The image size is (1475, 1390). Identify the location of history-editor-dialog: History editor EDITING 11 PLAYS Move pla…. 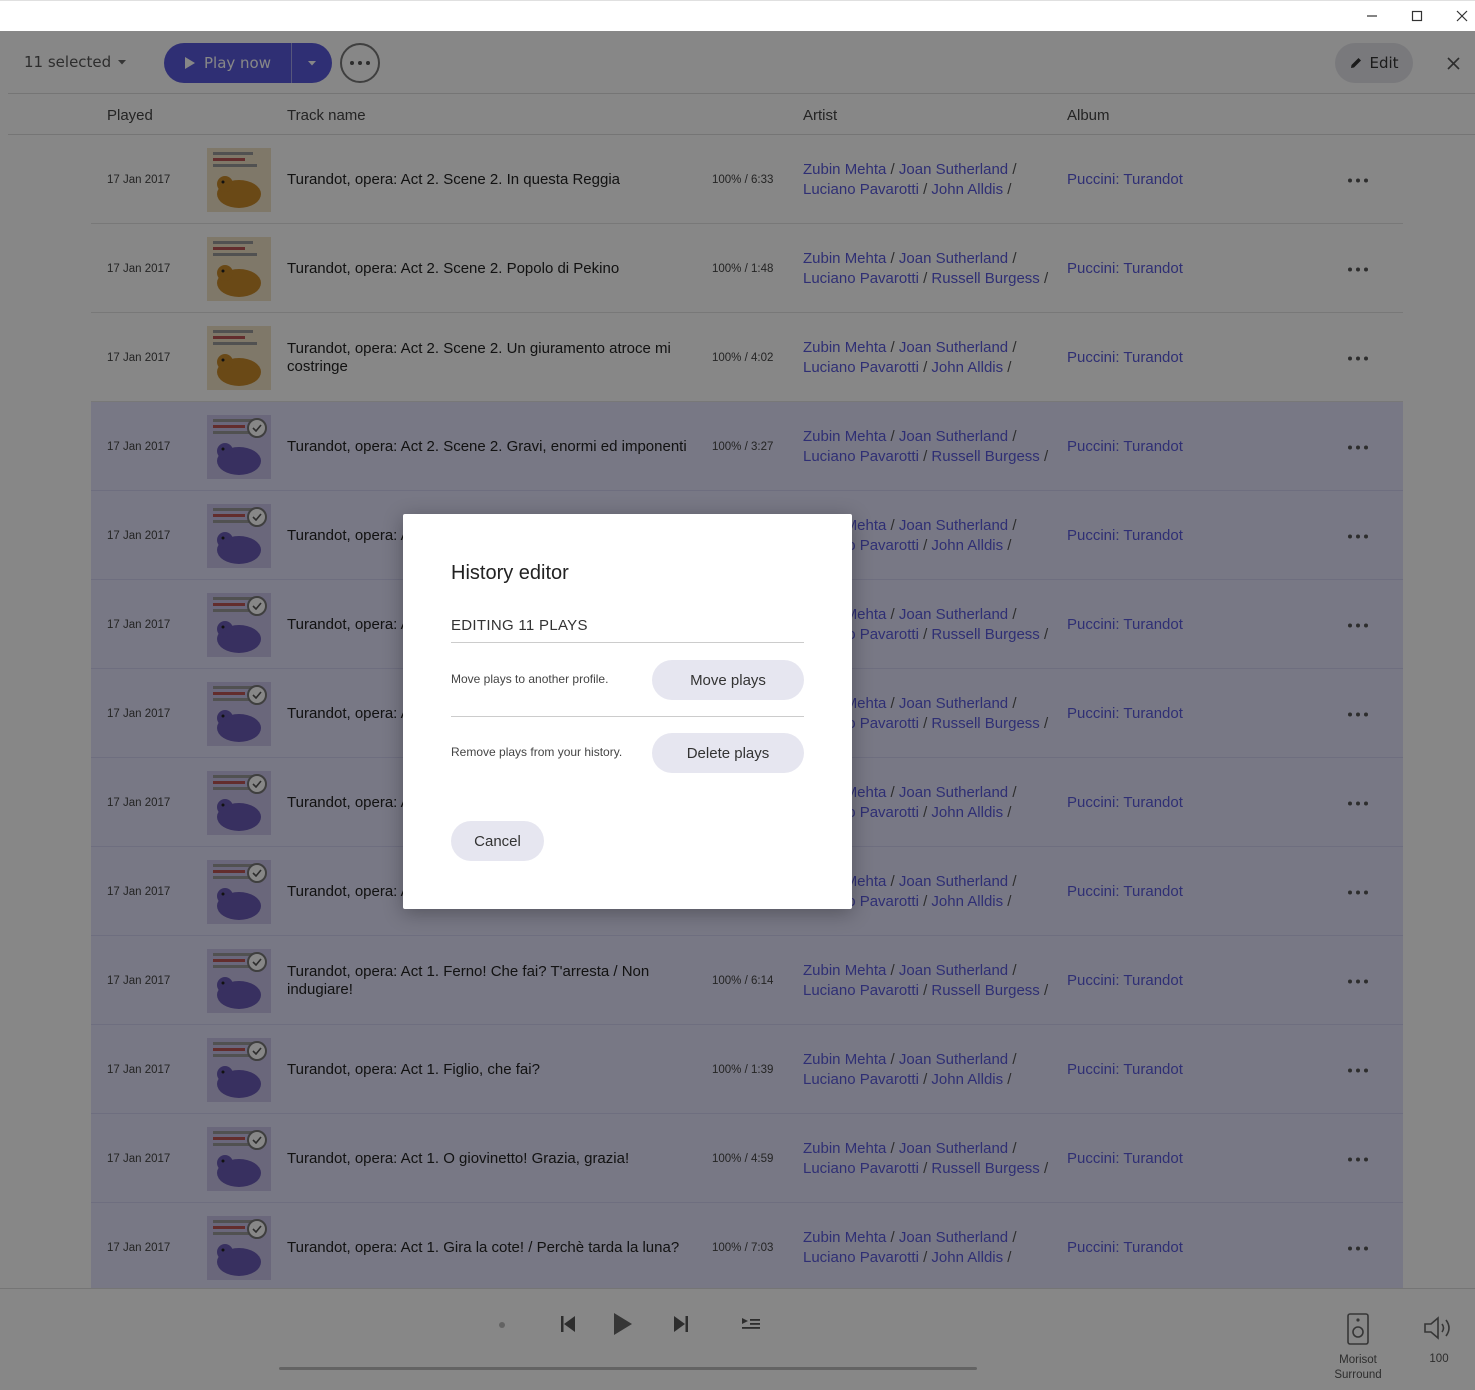
(627, 711).